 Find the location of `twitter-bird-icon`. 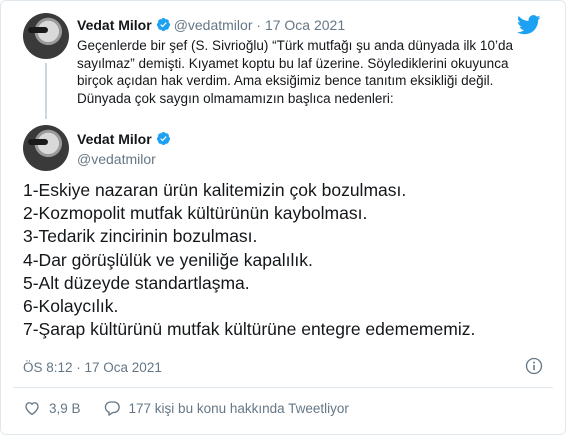

twitter-bird-icon is located at coordinates (529, 25).